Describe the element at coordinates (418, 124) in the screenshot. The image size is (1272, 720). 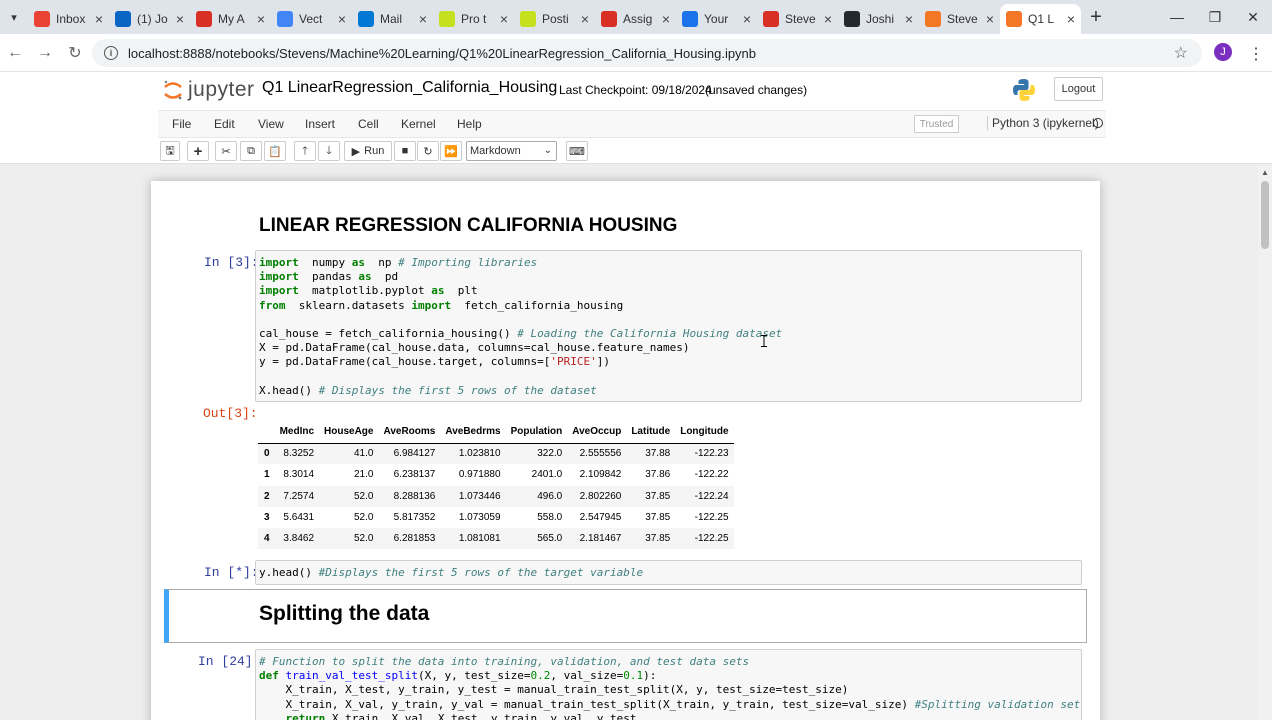
I see `menu-kernel: Kernel` at that location.